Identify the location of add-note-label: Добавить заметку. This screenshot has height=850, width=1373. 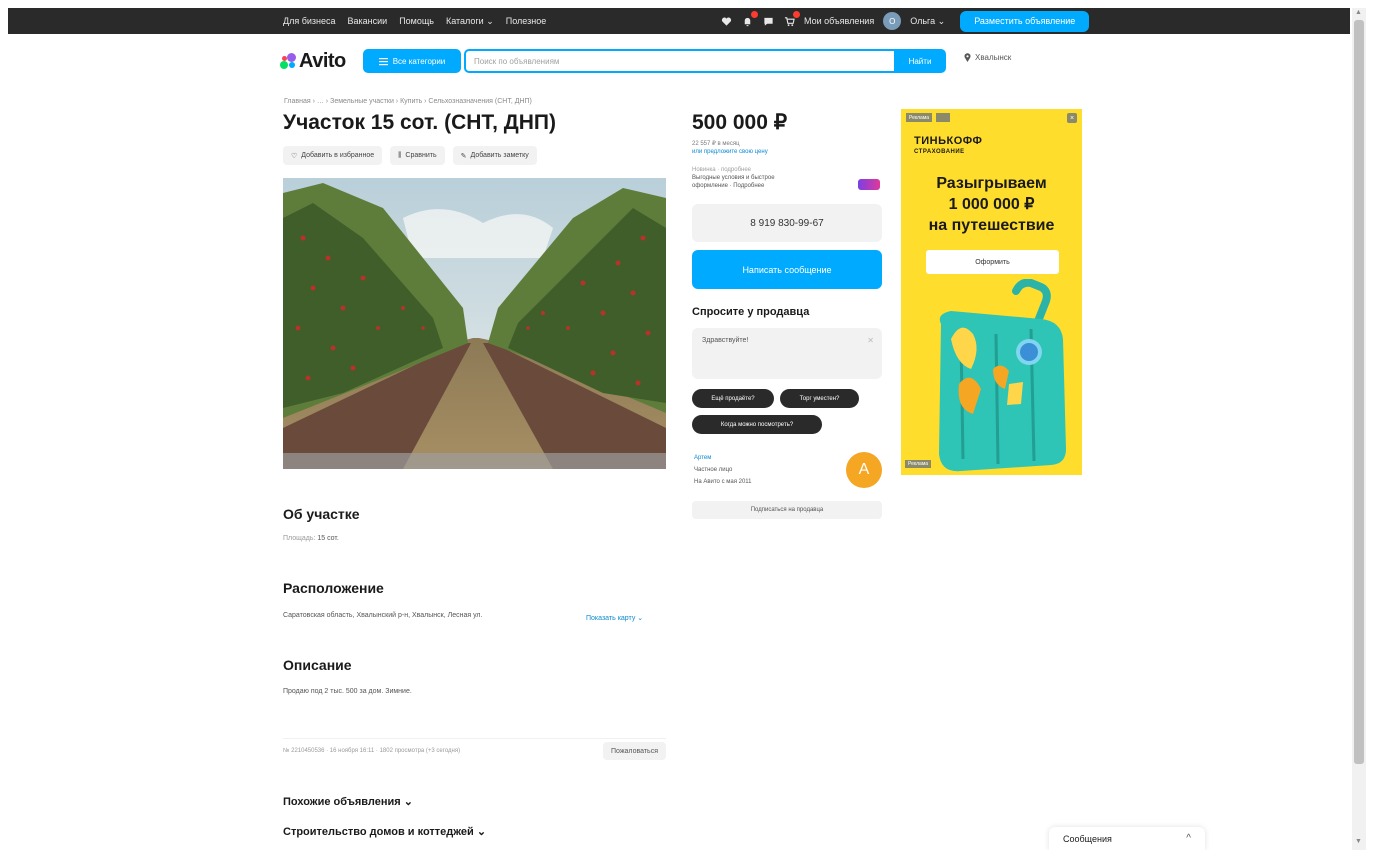
(499, 155).